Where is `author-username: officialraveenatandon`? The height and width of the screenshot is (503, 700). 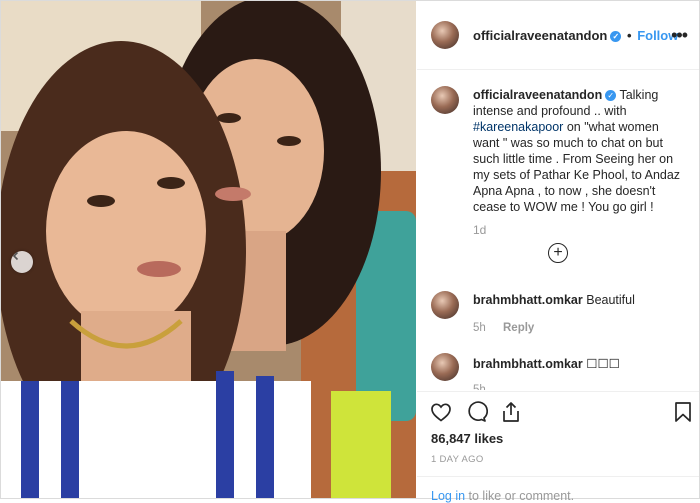 author-username: officialraveenatandon is located at coordinates (540, 35).